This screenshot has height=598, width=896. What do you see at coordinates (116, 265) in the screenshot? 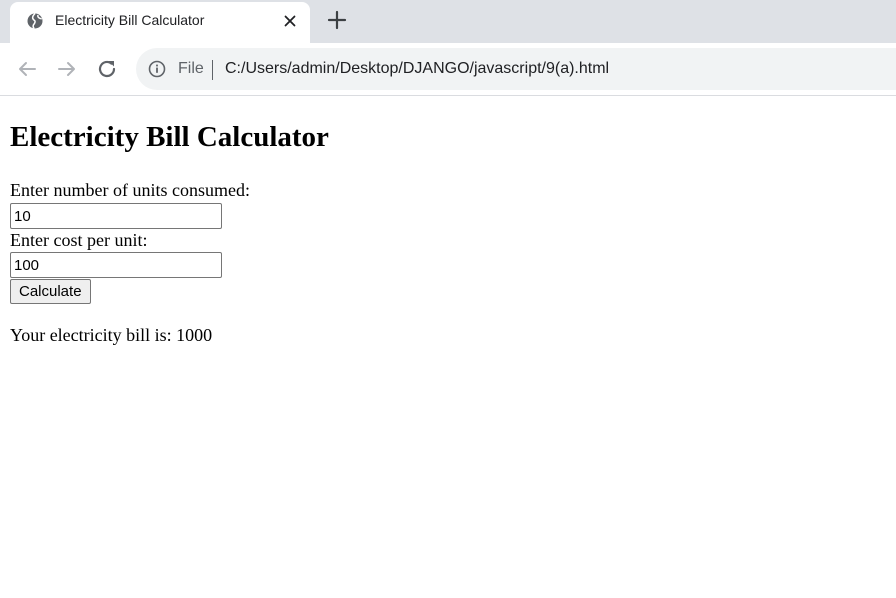
I see `cost-input` at bounding box center [116, 265].